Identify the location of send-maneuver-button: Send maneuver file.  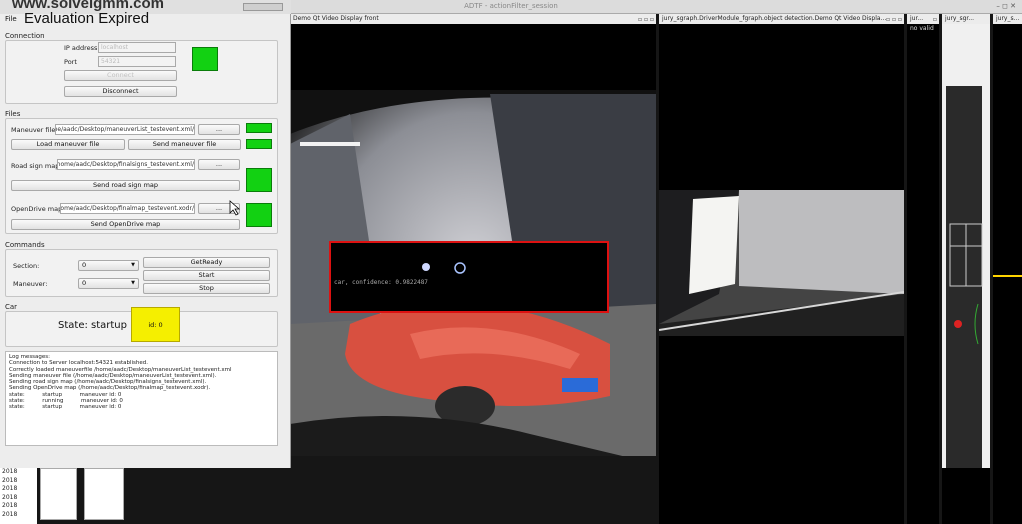
(184, 144).